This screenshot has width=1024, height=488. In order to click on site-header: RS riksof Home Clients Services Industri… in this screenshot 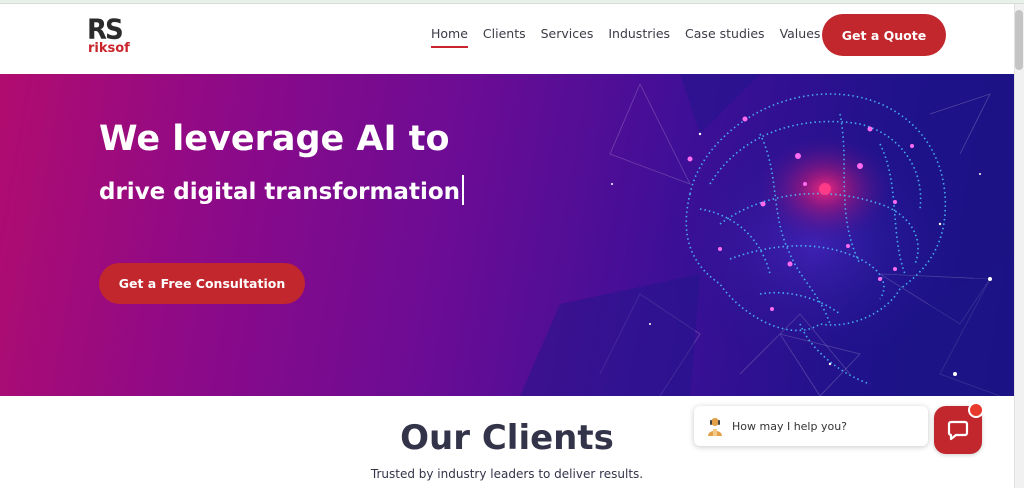, I will do `click(507, 39)`.